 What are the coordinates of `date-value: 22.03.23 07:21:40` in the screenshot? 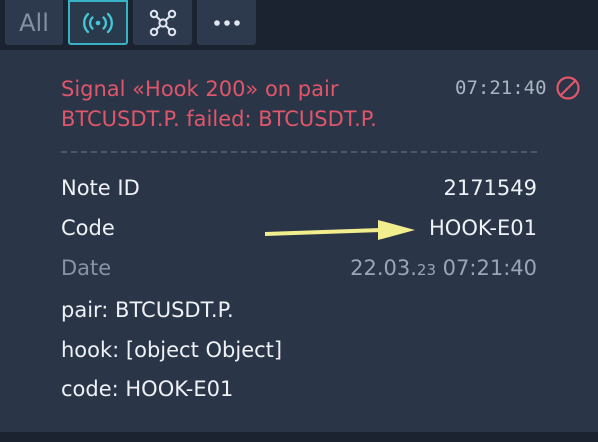 It's located at (443, 268).